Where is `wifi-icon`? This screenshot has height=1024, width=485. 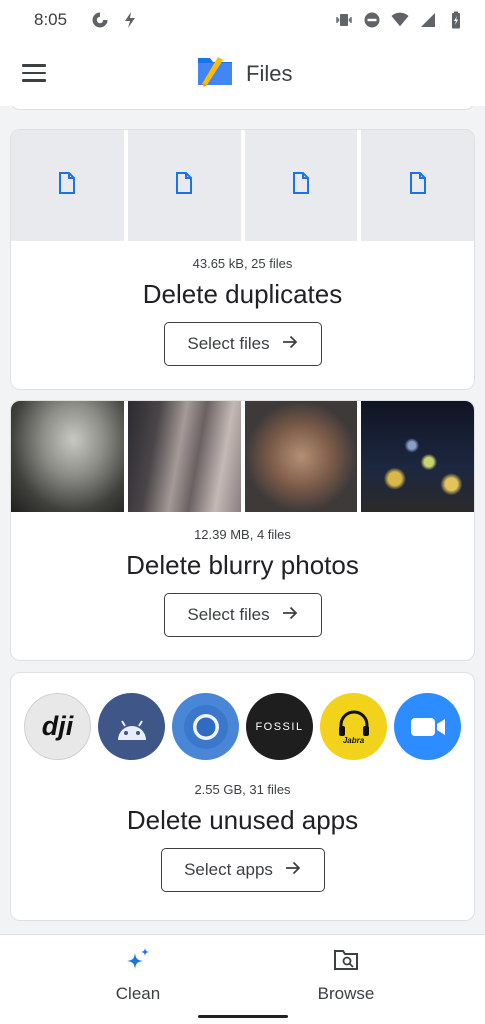
wifi-icon is located at coordinates (400, 20).